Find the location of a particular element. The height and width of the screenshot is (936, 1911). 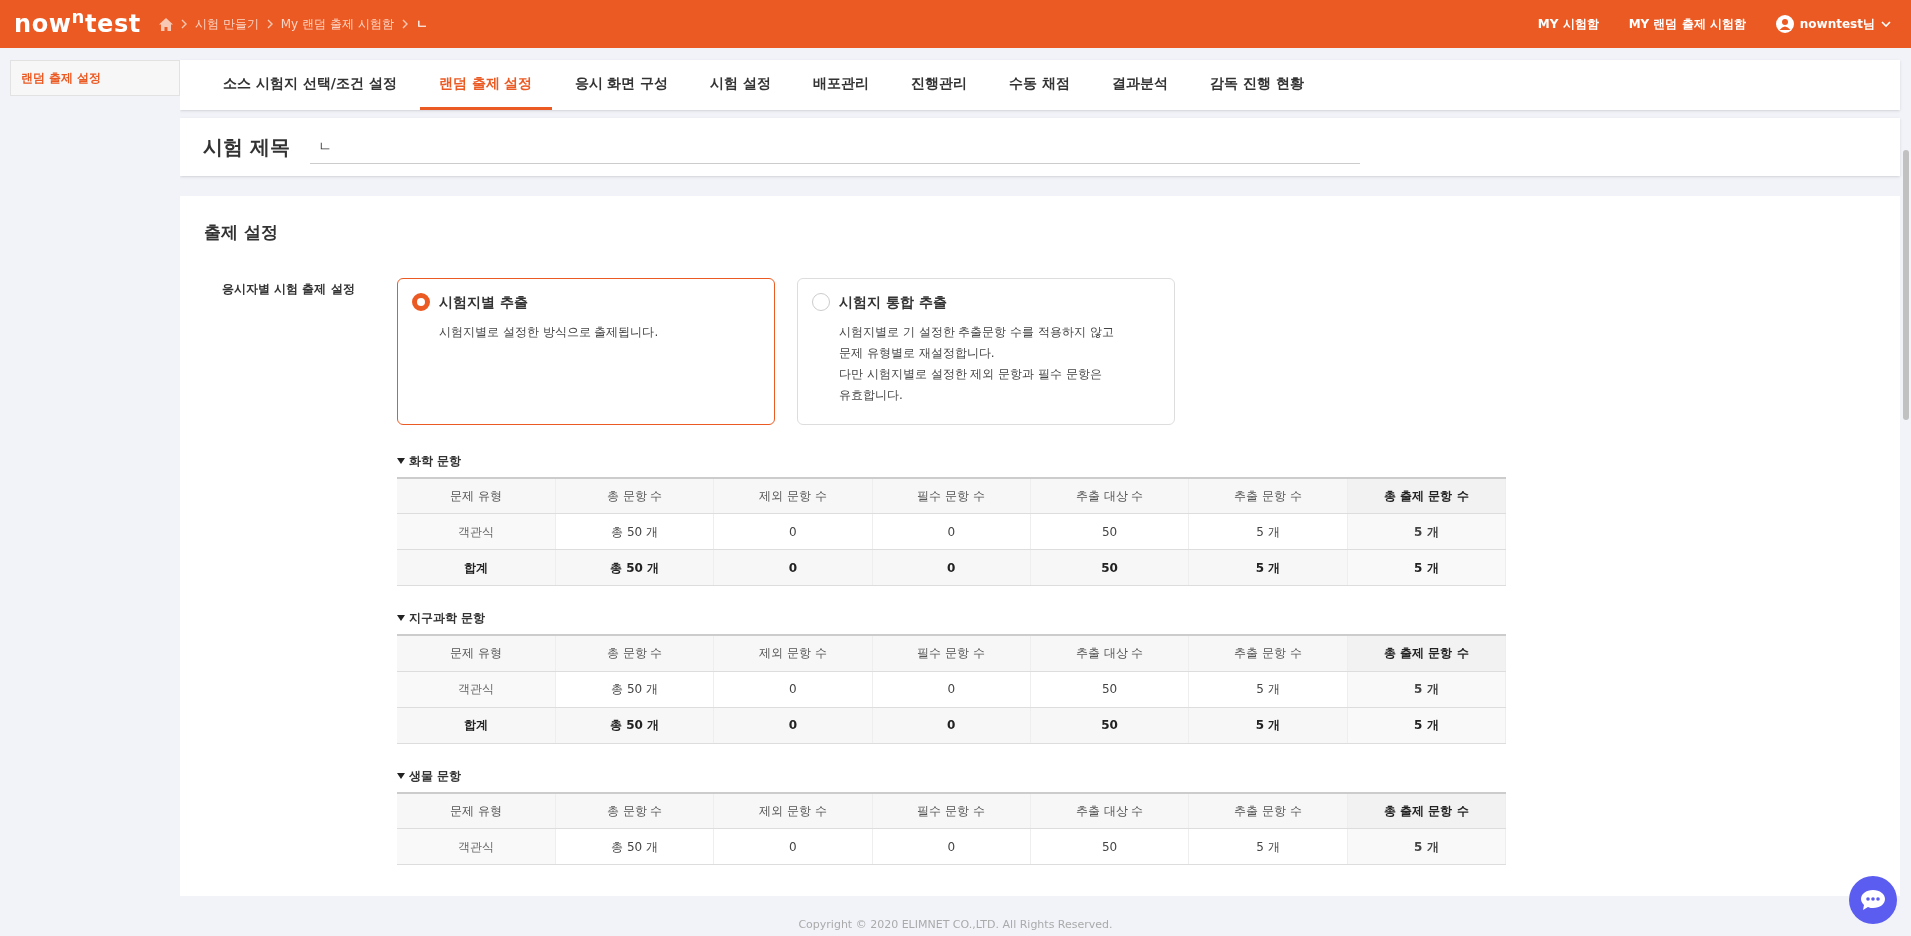

option-title: 시험지 통합 추출 is located at coordinates (893, 302).